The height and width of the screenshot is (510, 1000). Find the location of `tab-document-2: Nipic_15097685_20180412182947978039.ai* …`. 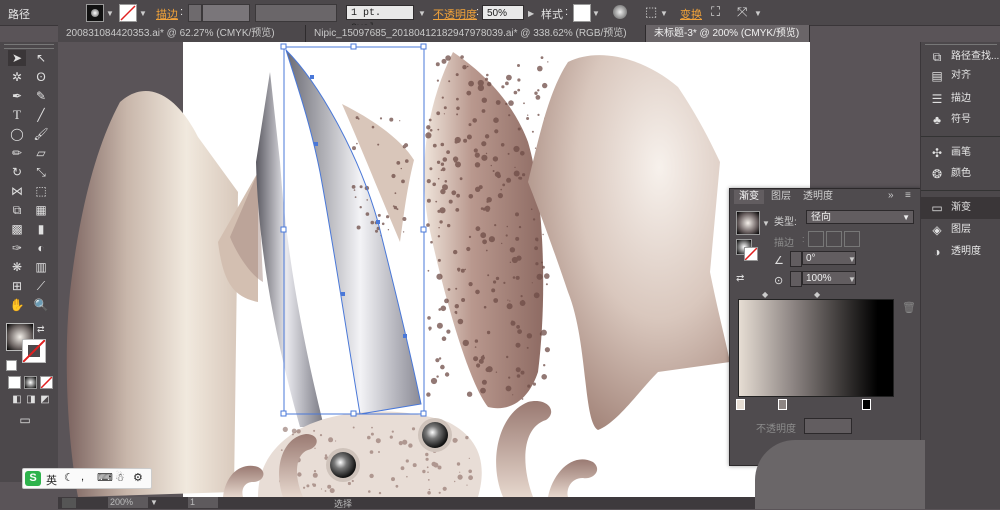

tab-document-2: Nipic_15097685_20180412182947978039.ai* … is located at coordinates (476, 33).